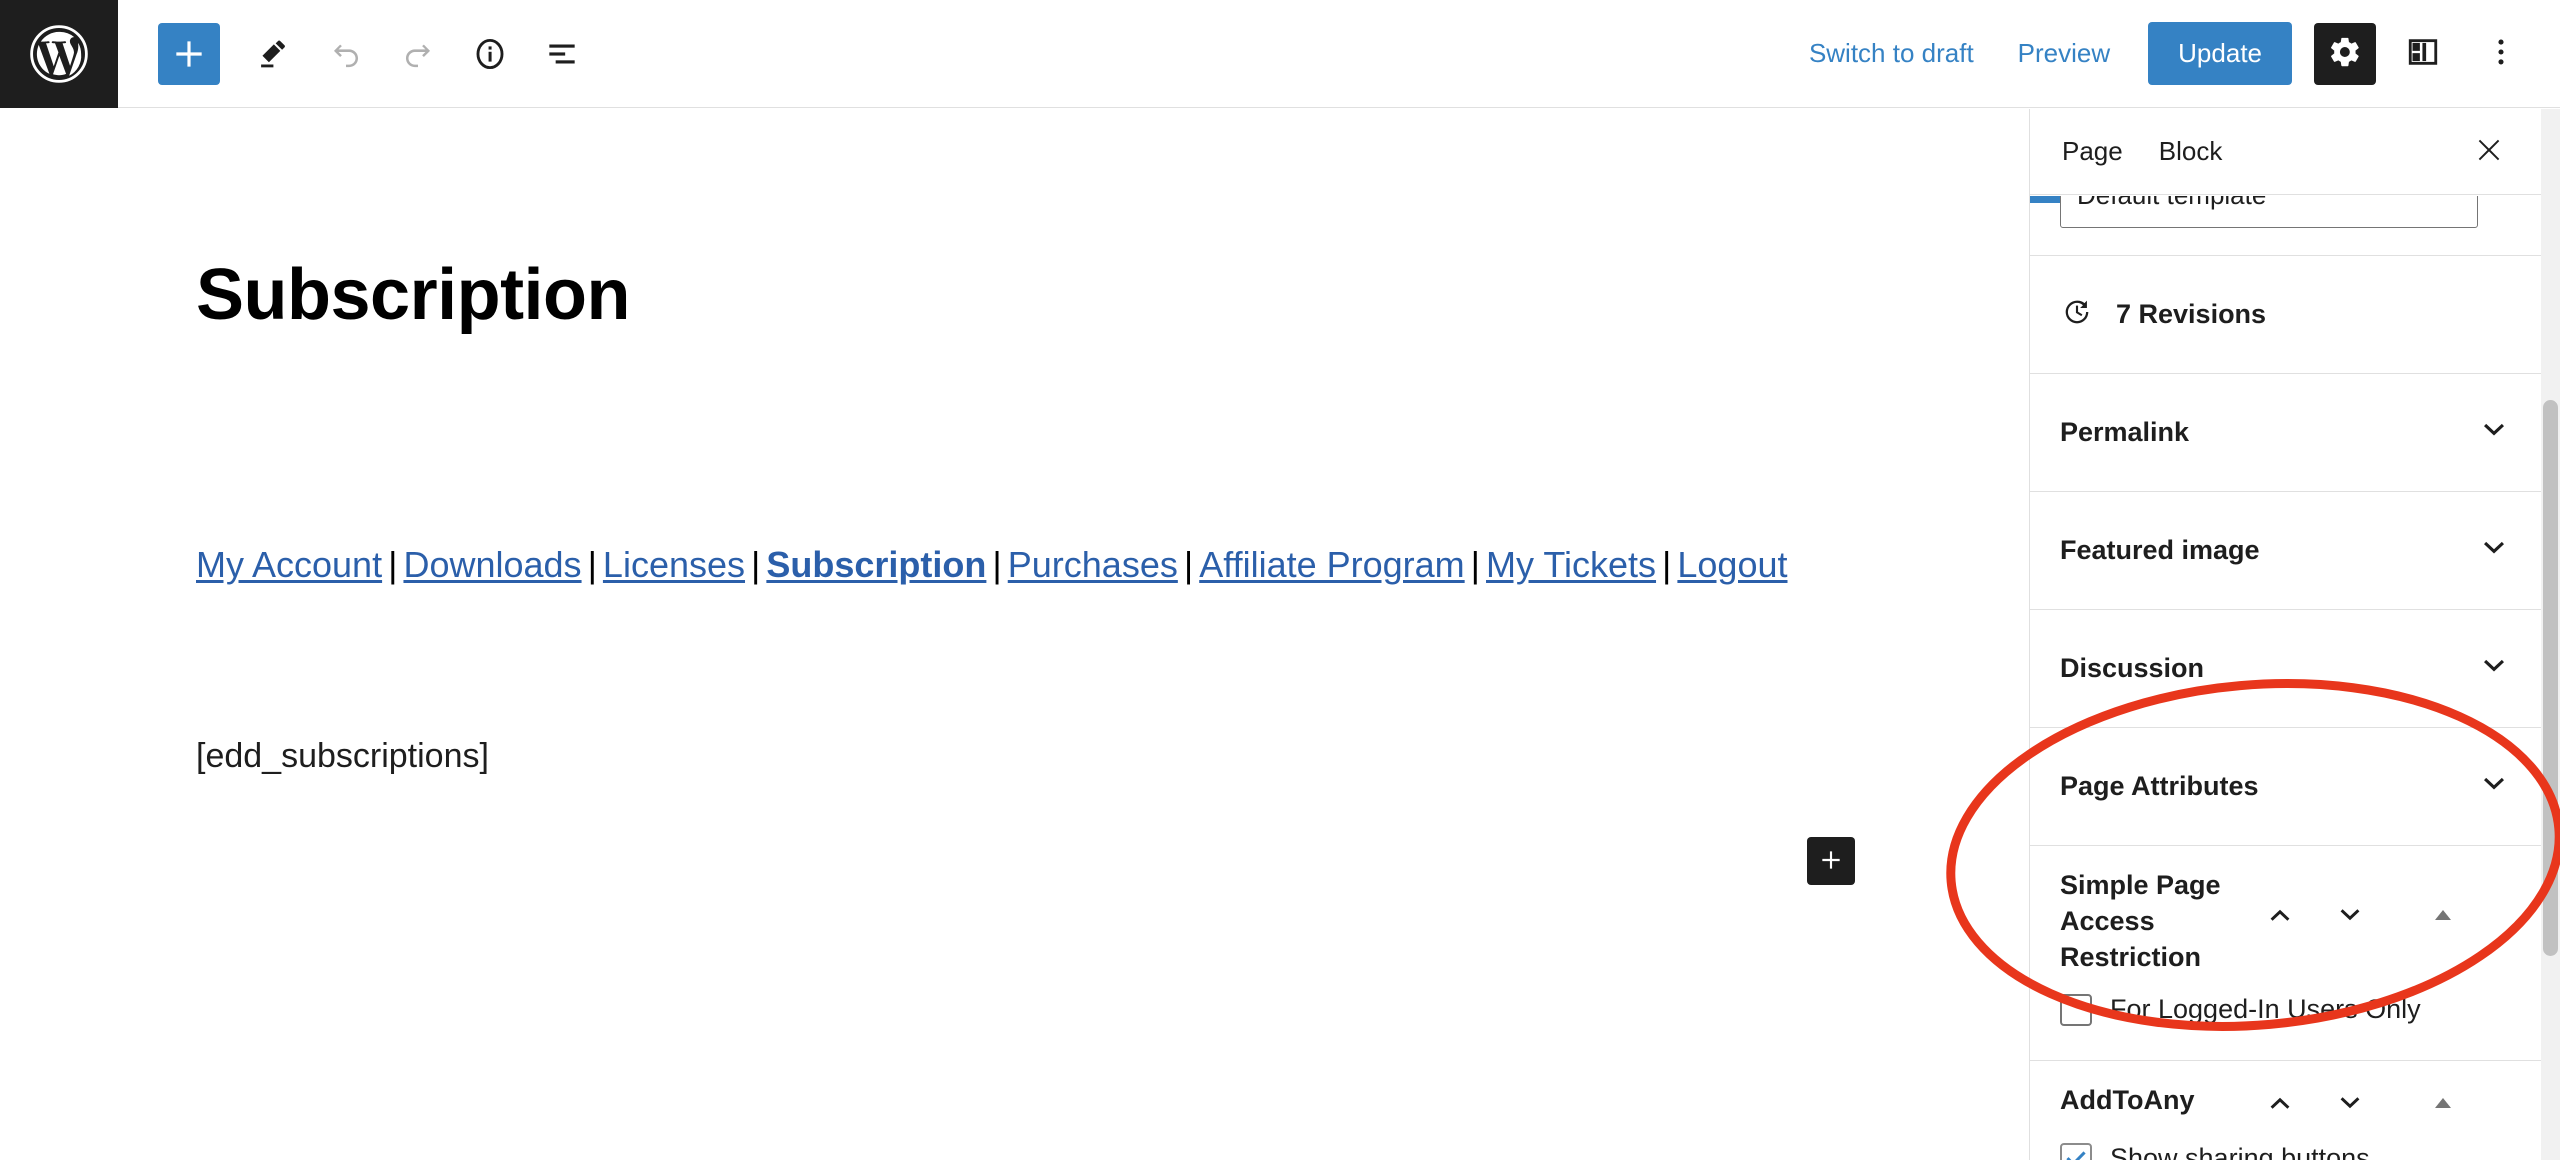  What do you see at coordinates (2265, 1009) in the screenshot?
I see `logged-in-users-only-label: For Logged-In Users Only` at bounding box center [2265, 1009].